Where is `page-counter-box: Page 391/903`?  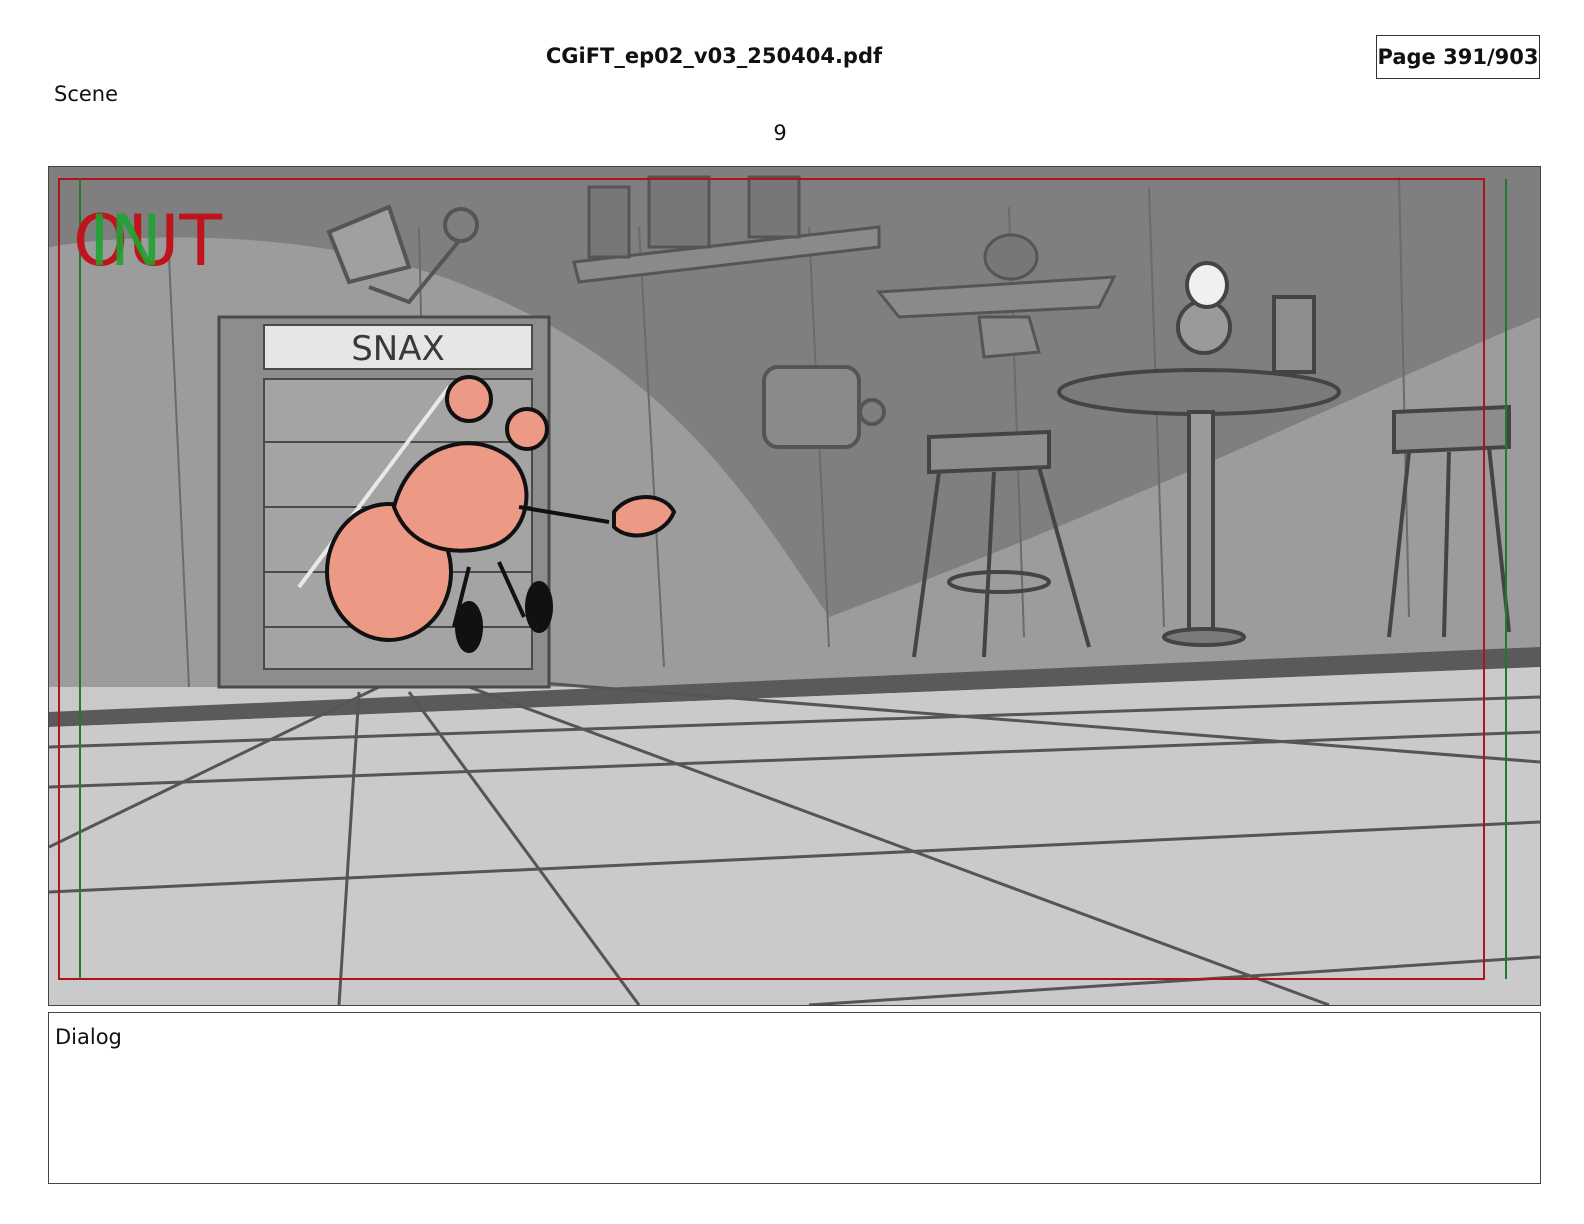 page-counter-box: Page 391/903 is located at coordinates (1458, 57).